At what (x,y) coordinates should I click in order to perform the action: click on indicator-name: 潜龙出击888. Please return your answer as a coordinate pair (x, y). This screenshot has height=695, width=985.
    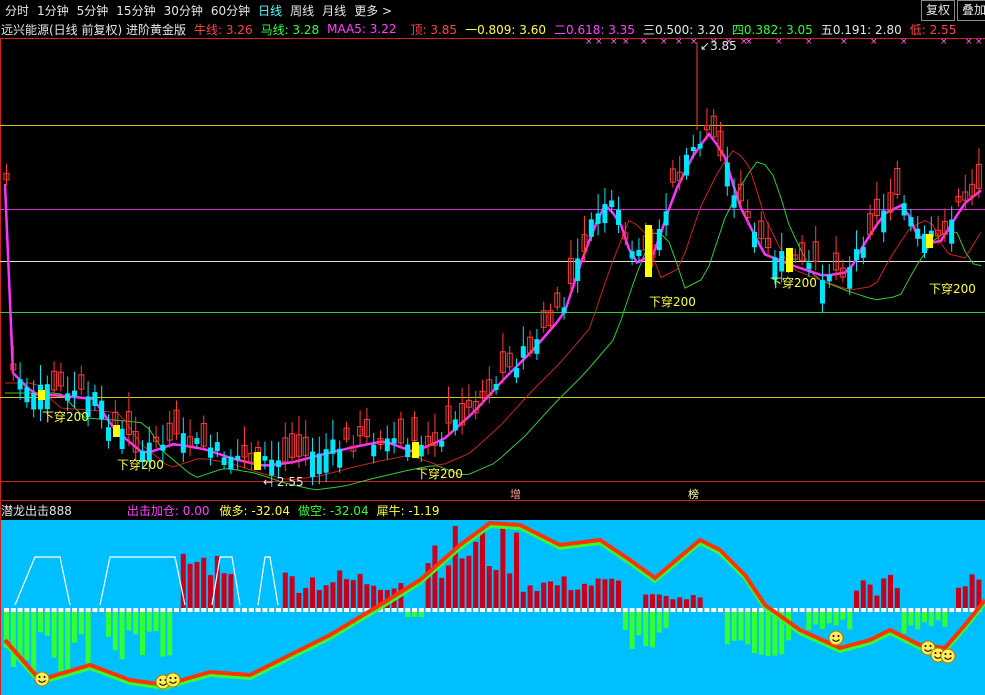
    Looking at the image, I should click on (36, 511).